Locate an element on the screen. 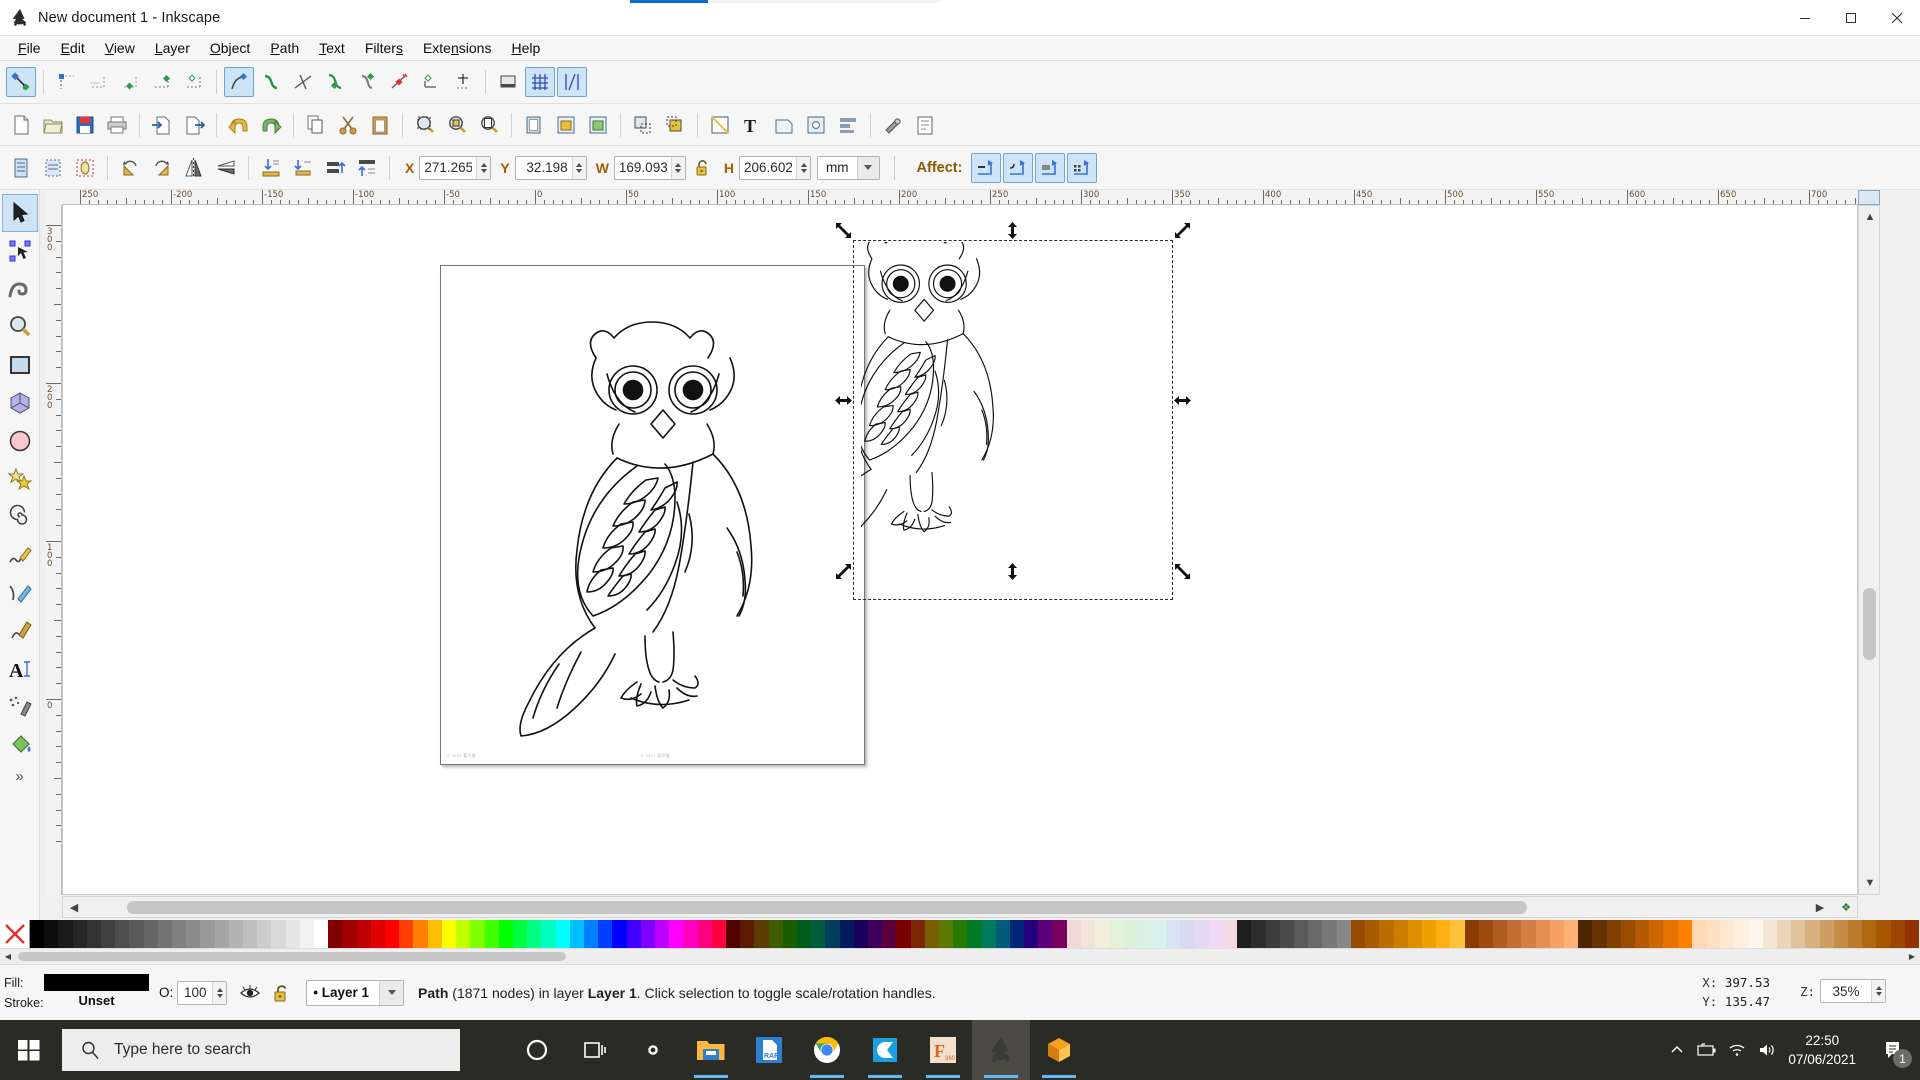 This screenshot has width=1920, height=1080. raise-to-top-button is located at coordinates (367, 168).